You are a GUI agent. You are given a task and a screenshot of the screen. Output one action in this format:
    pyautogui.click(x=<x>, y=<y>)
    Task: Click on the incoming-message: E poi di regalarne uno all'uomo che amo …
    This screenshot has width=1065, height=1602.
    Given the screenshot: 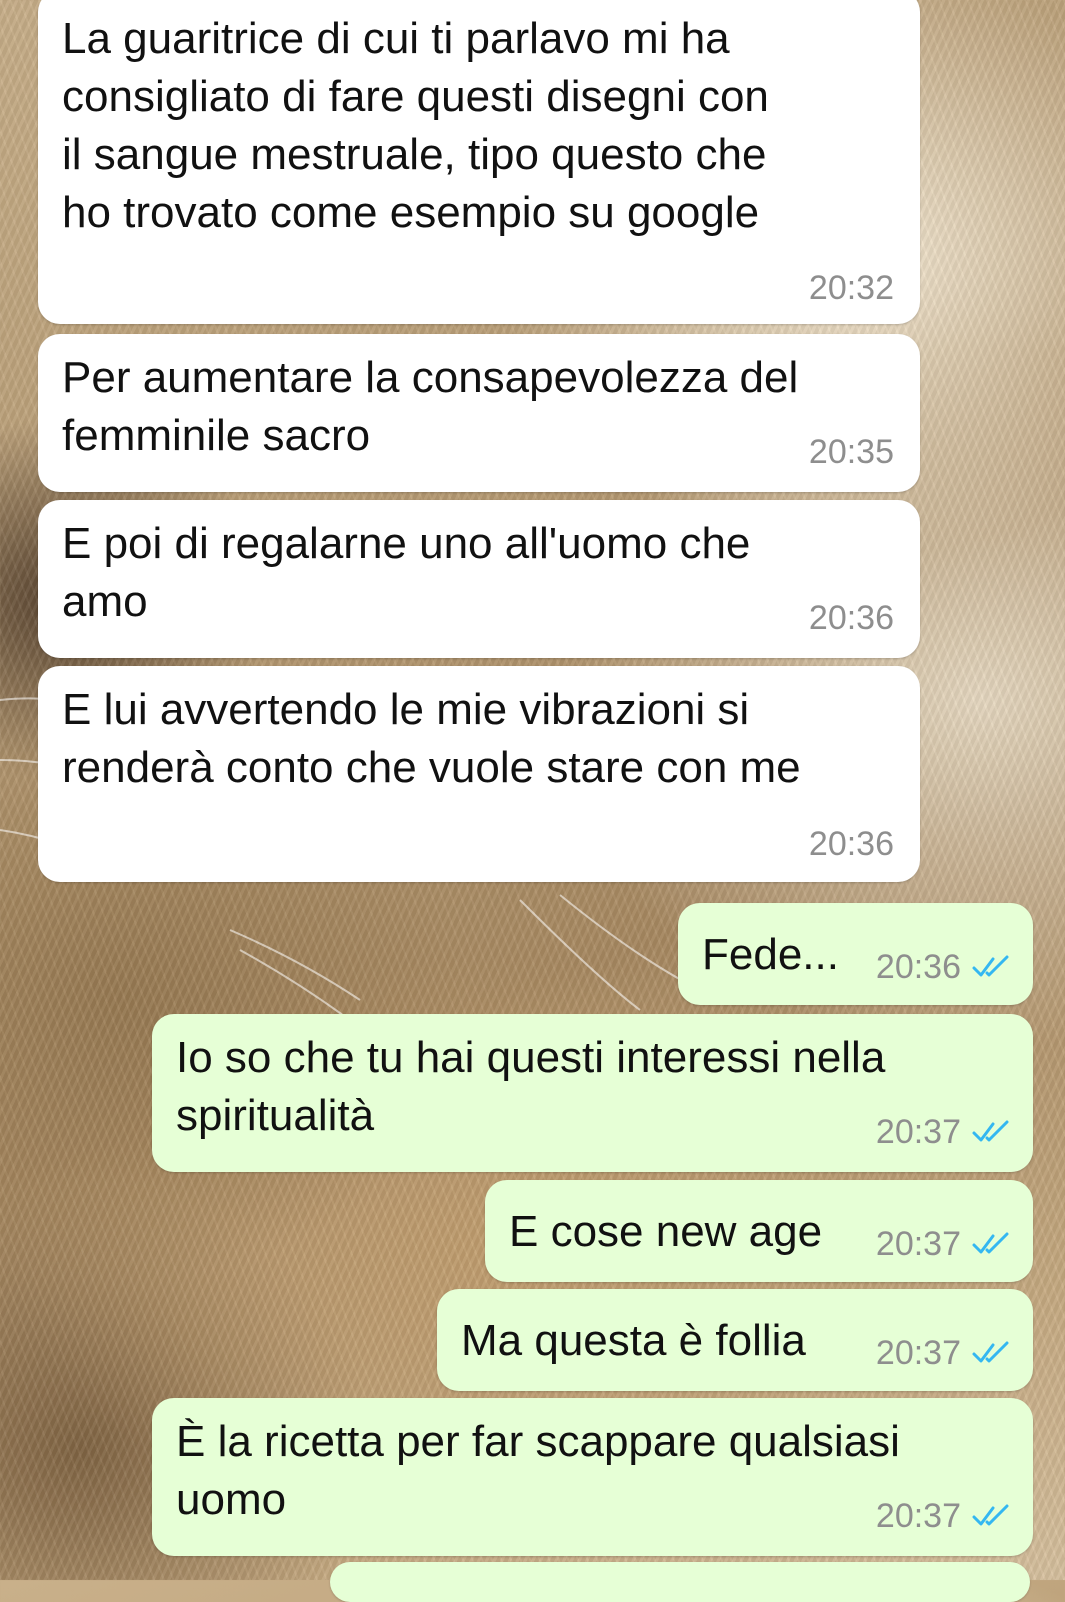 What is the action you would take?
    pyautogui.click(x=479, y=579)
    